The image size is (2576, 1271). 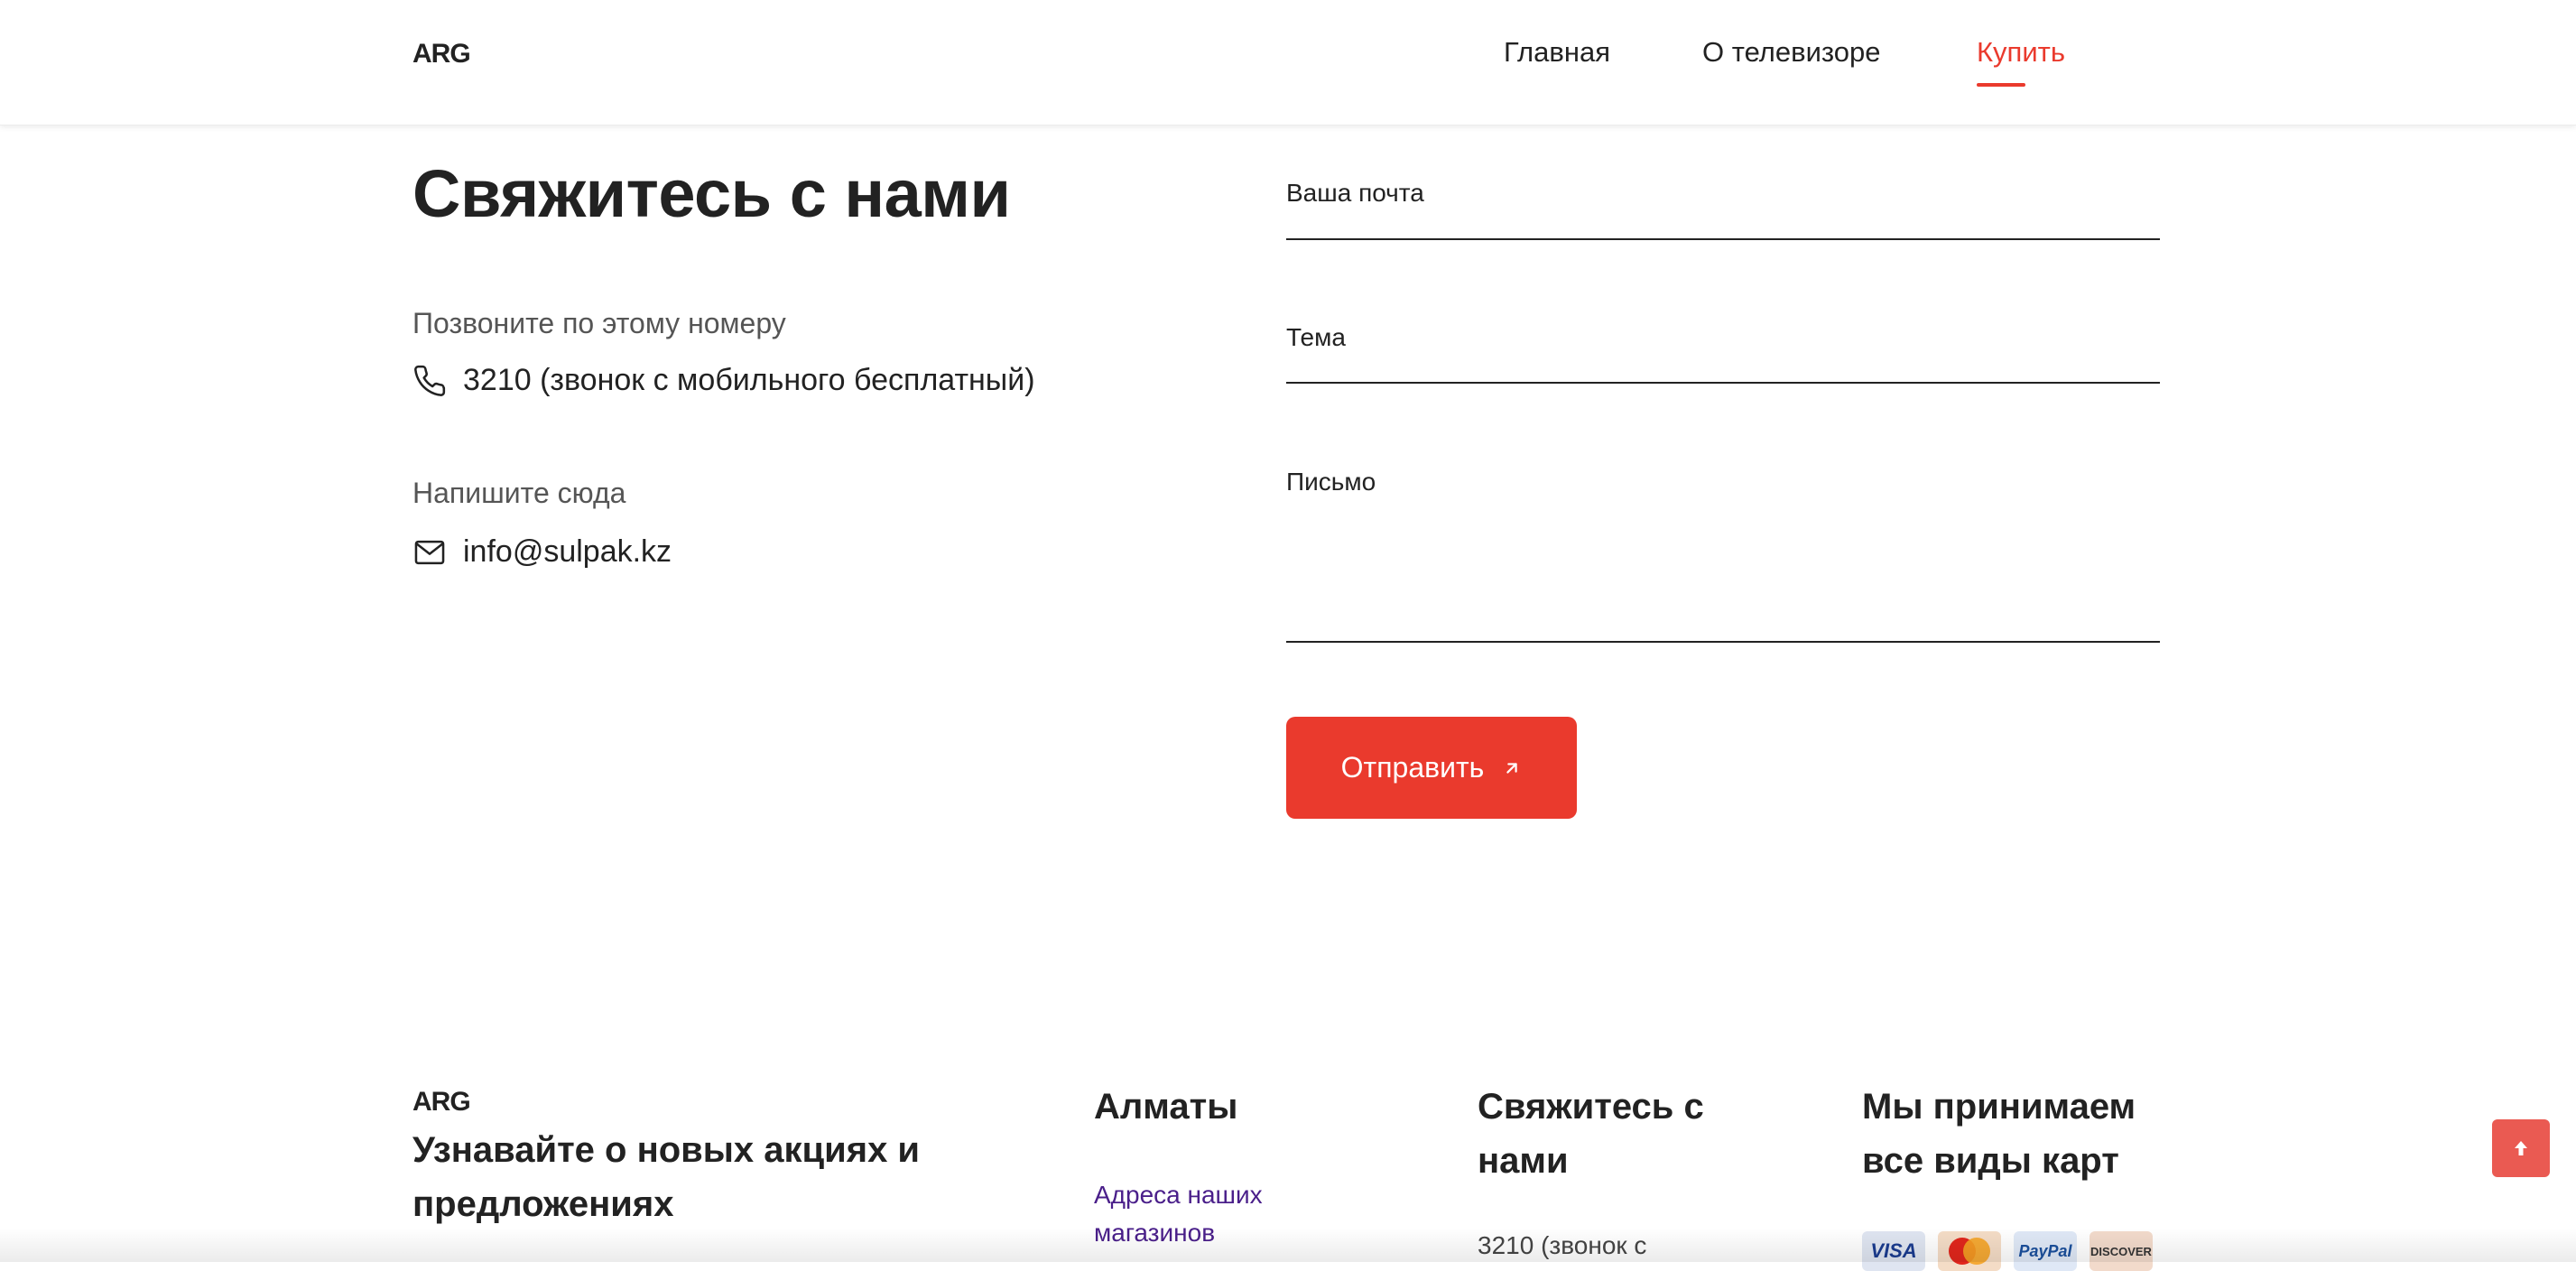 I want to click on paypal-card-icon: PayPal, so click(x=2045, y=1251).